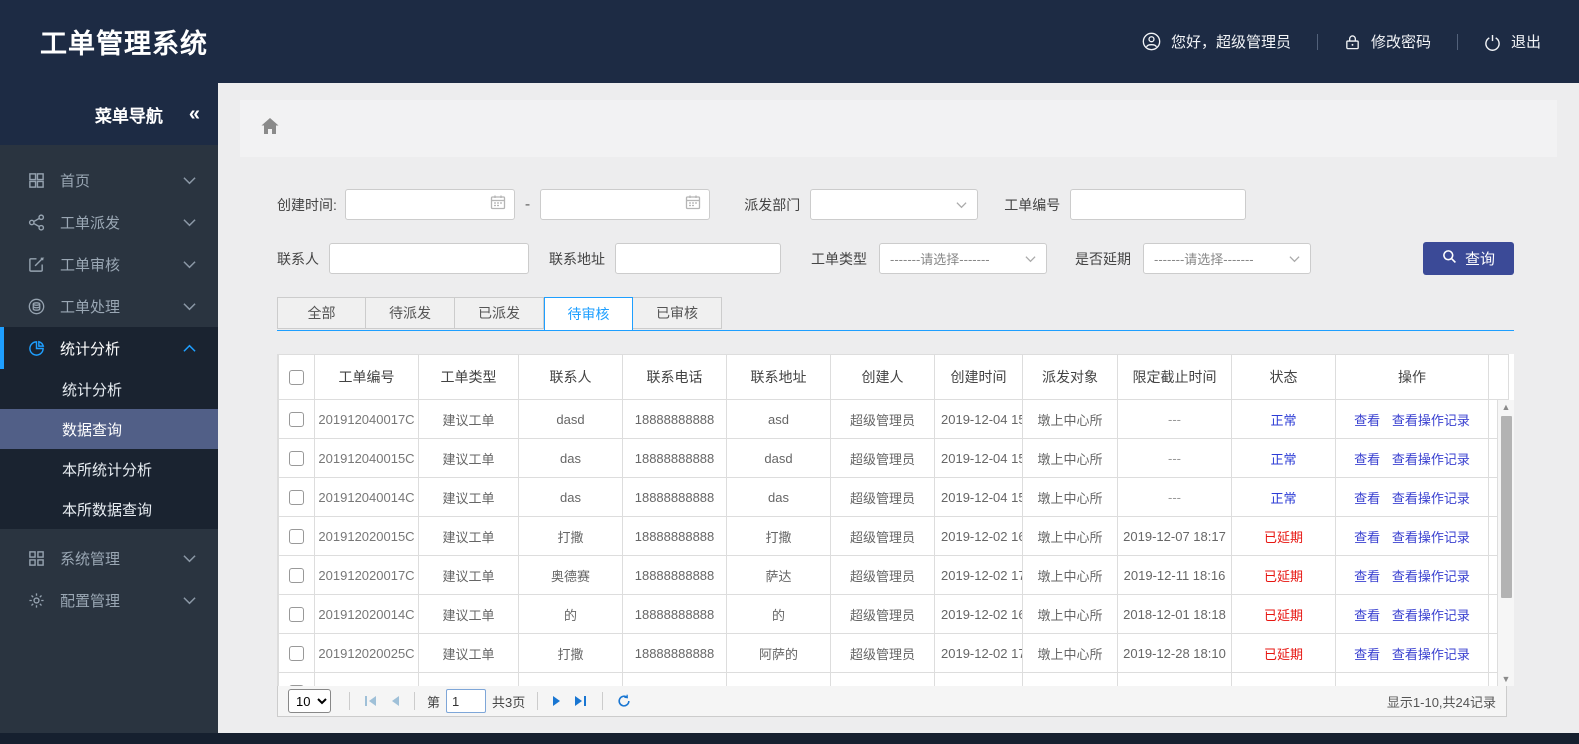 This screenshot has width=1579, height=744. I want to click on creator-cell: 超级管理员, so click(882, 419).